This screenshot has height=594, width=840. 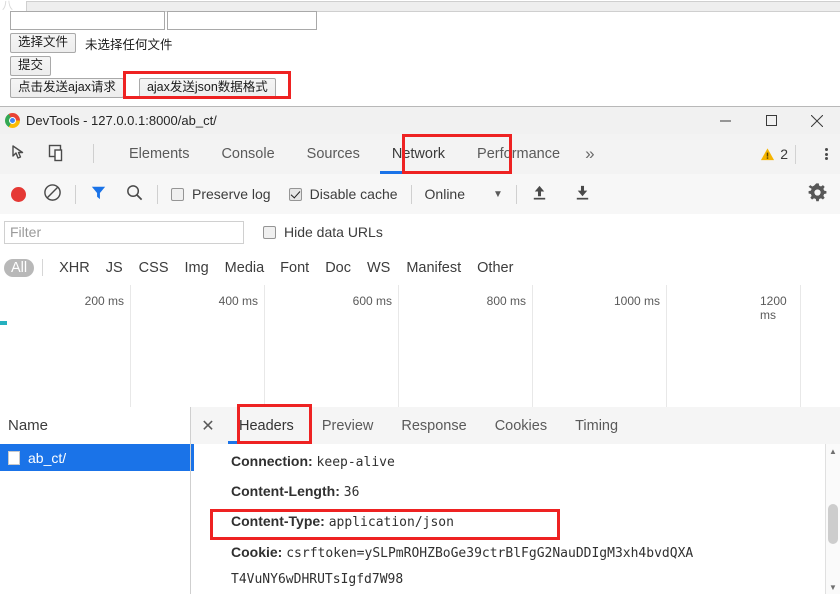 I want to click on devtools-title-bar: DevTools - 127.0.0.1:8000/ab_ct/, so click(x=420, y=121).